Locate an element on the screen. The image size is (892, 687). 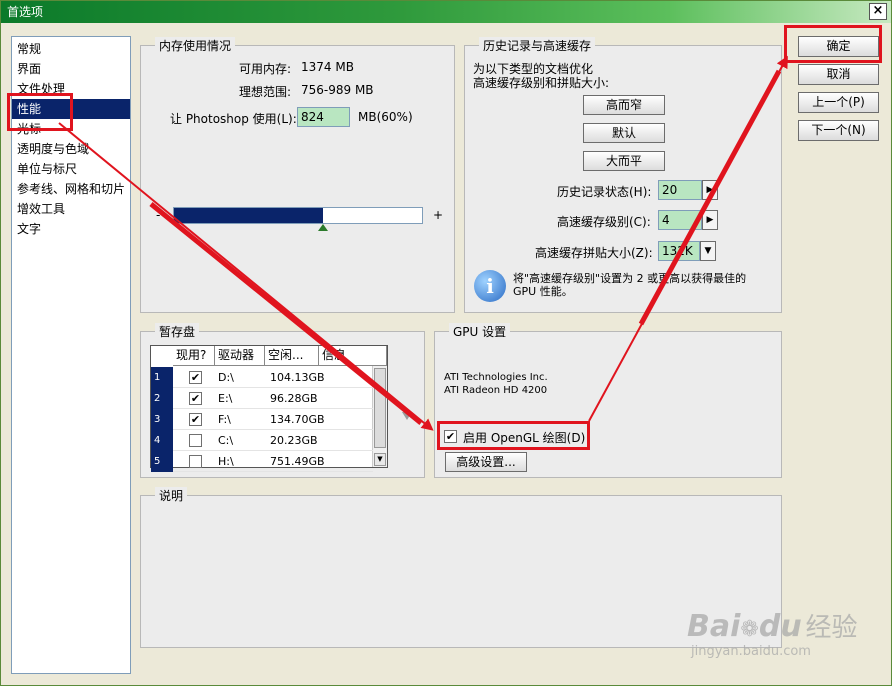
annotation-box-performance is located at coordinates (40, 112).